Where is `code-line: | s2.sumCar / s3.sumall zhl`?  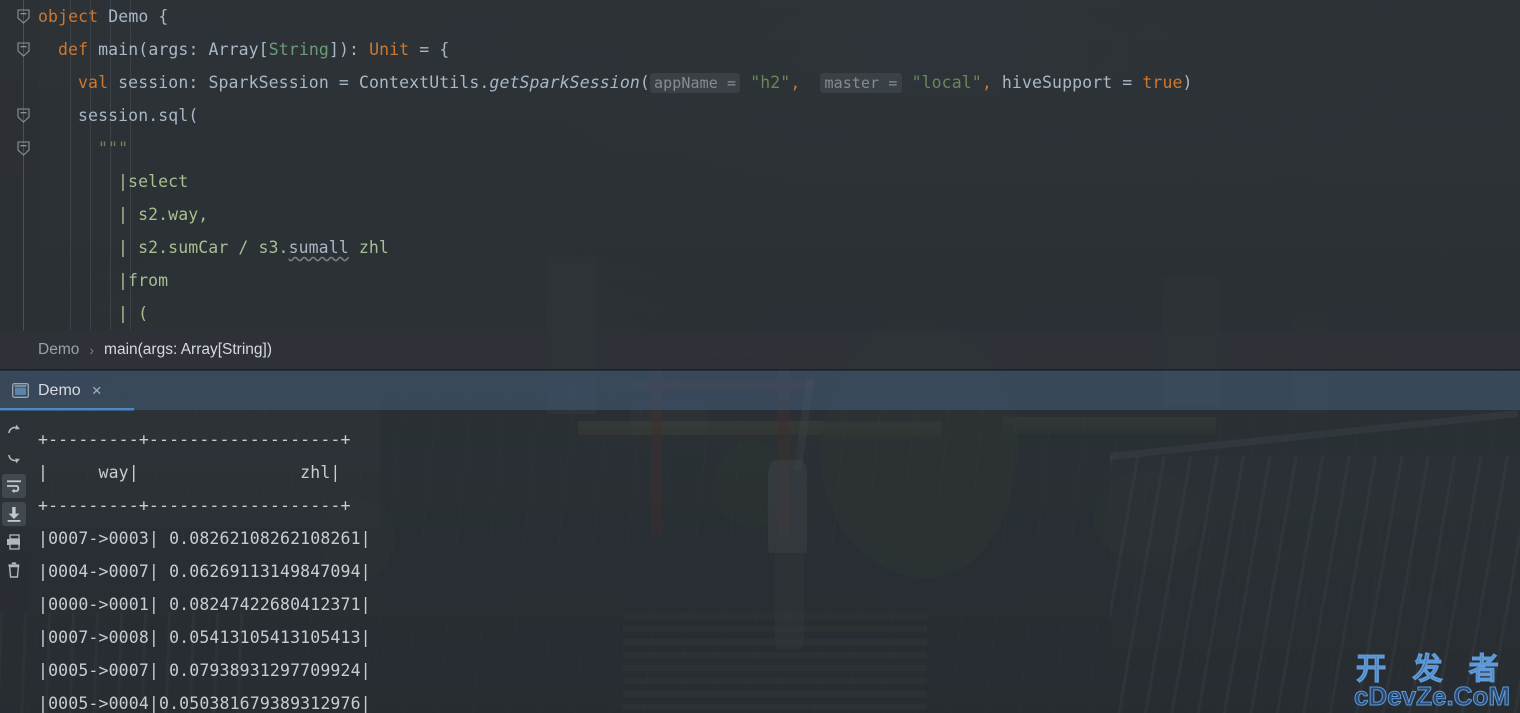 code-line: | s2.sumCar / s3.sumall zhl is located at coordinates (213, 247).